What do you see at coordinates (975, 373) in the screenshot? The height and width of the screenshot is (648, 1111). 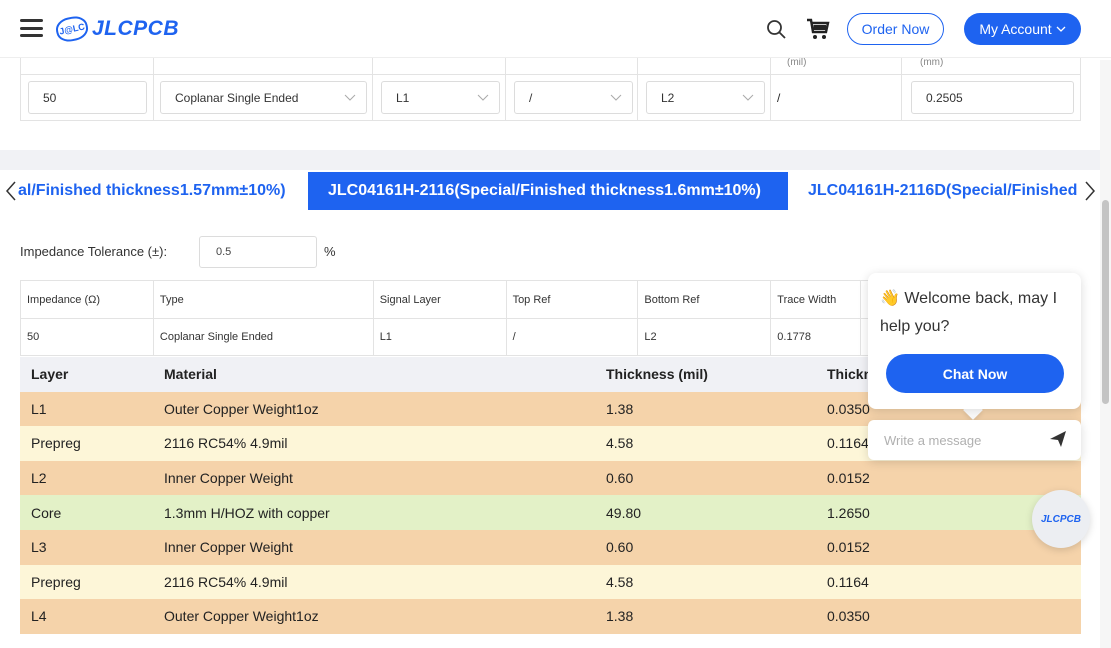 I see `chat-now-button: Chat Now` at bounding box center [975, 373].